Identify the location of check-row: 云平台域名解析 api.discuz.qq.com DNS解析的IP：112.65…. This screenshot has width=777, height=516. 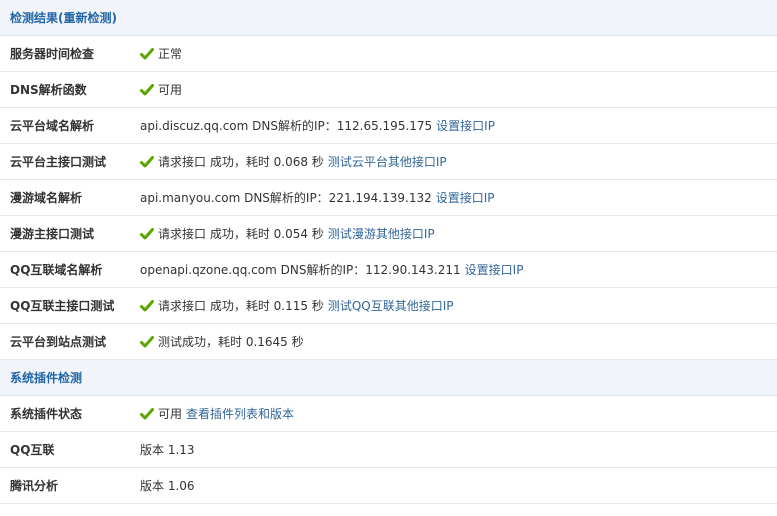
(388, 126).